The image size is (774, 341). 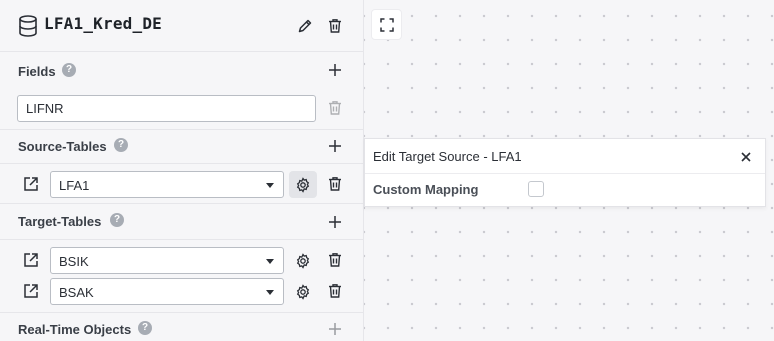 I want to click on delete-project-button, so click(x=335, y=26).